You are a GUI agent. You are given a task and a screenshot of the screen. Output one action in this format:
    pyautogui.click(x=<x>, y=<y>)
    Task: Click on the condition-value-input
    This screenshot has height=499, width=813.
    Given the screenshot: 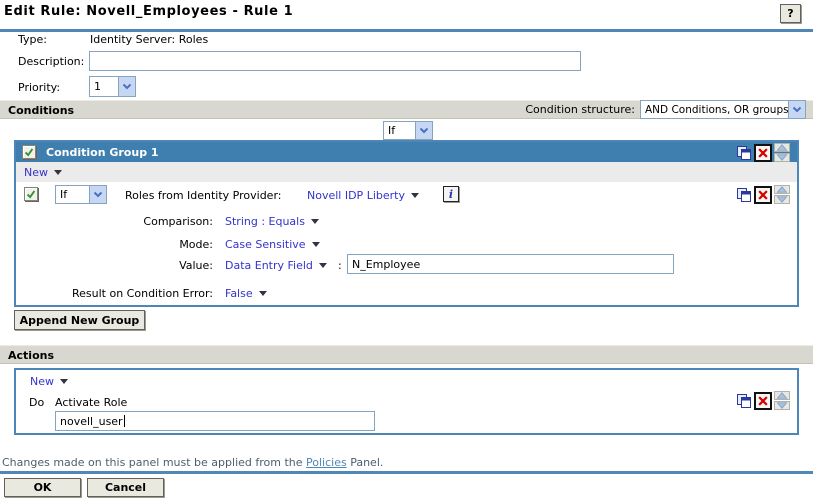 What is the action you would take?
    pyautogui.click(x=510, y=264)
    